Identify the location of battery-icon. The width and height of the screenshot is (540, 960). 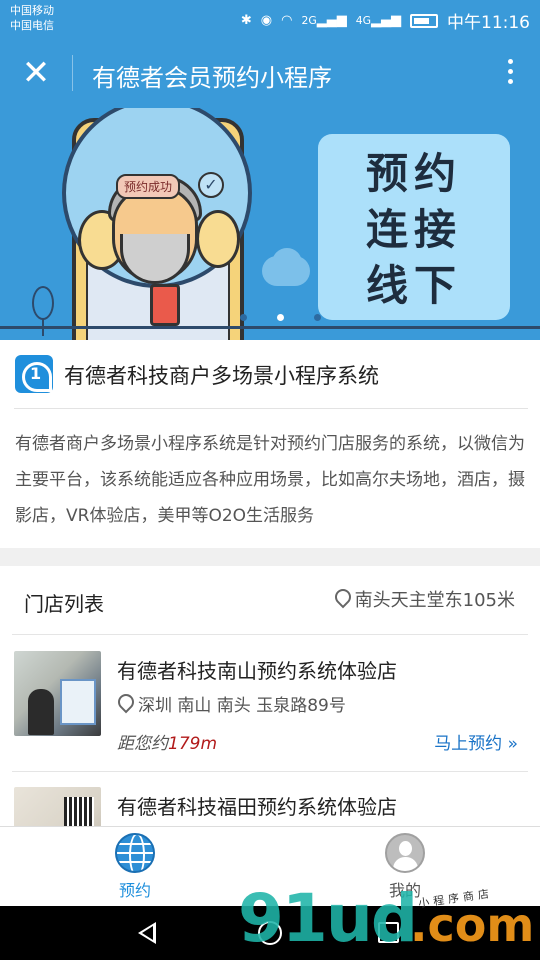
(424, 20).